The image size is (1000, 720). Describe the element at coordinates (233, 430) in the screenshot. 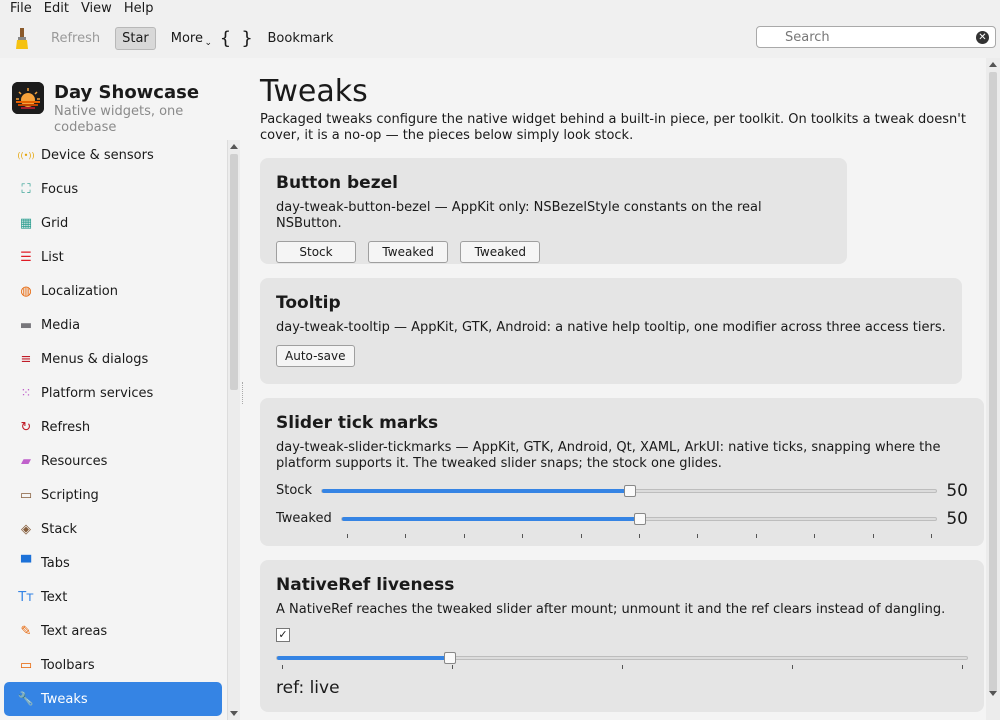

I see `sidebar-scrollbar` at that location.